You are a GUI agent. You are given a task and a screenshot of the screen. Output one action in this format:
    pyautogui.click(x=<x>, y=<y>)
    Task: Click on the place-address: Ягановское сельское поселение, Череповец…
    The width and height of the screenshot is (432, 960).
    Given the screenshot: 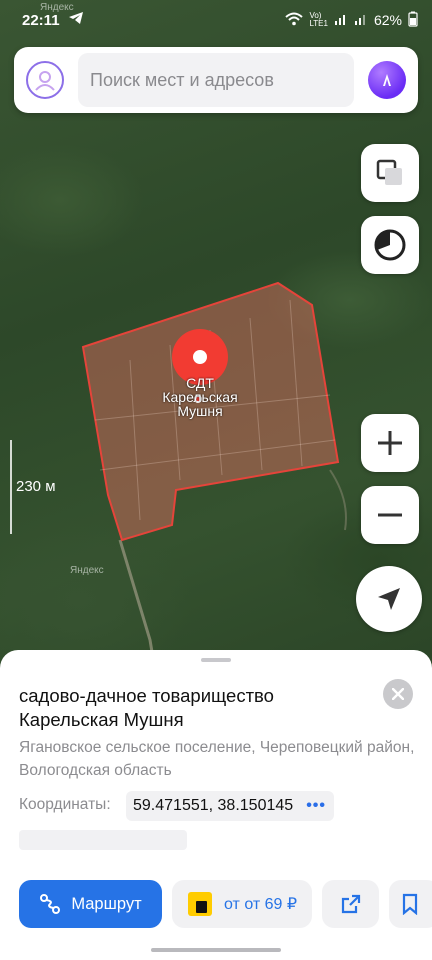 What is the action you would take?
    pyautogui.click(x=217, y=759)
    